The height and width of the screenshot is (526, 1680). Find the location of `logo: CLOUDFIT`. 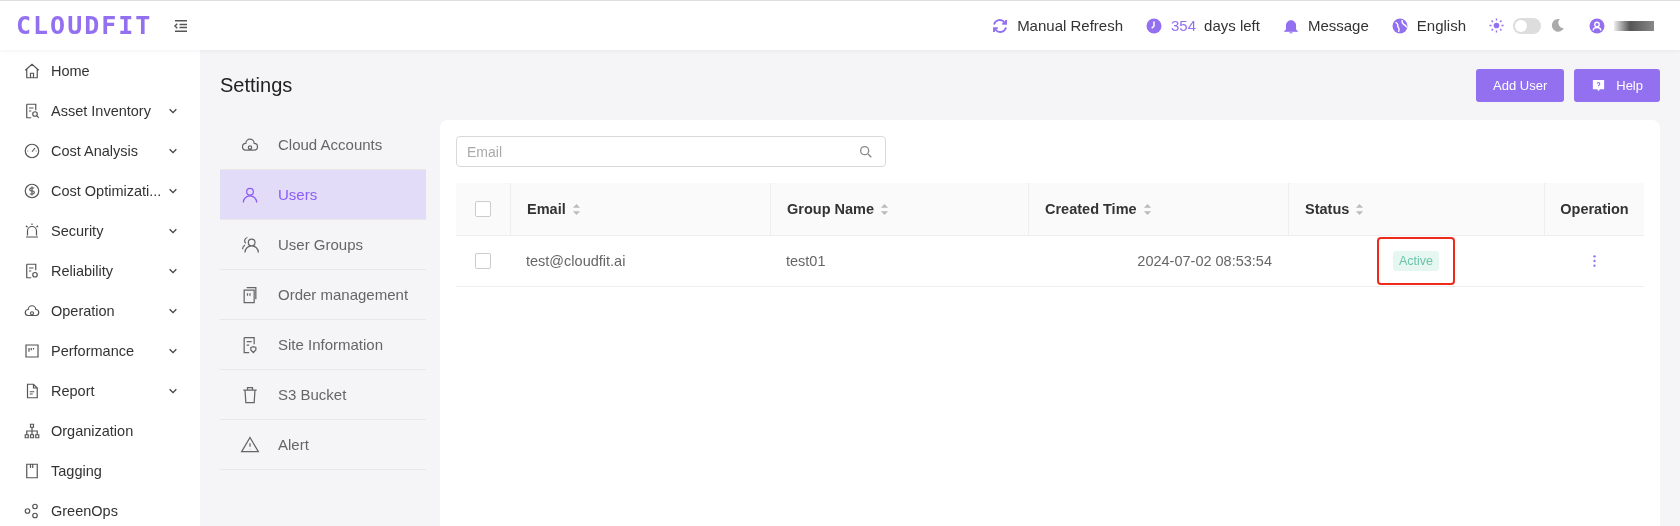

logo: CLOUDFIT is located at coordinates (84, 25).